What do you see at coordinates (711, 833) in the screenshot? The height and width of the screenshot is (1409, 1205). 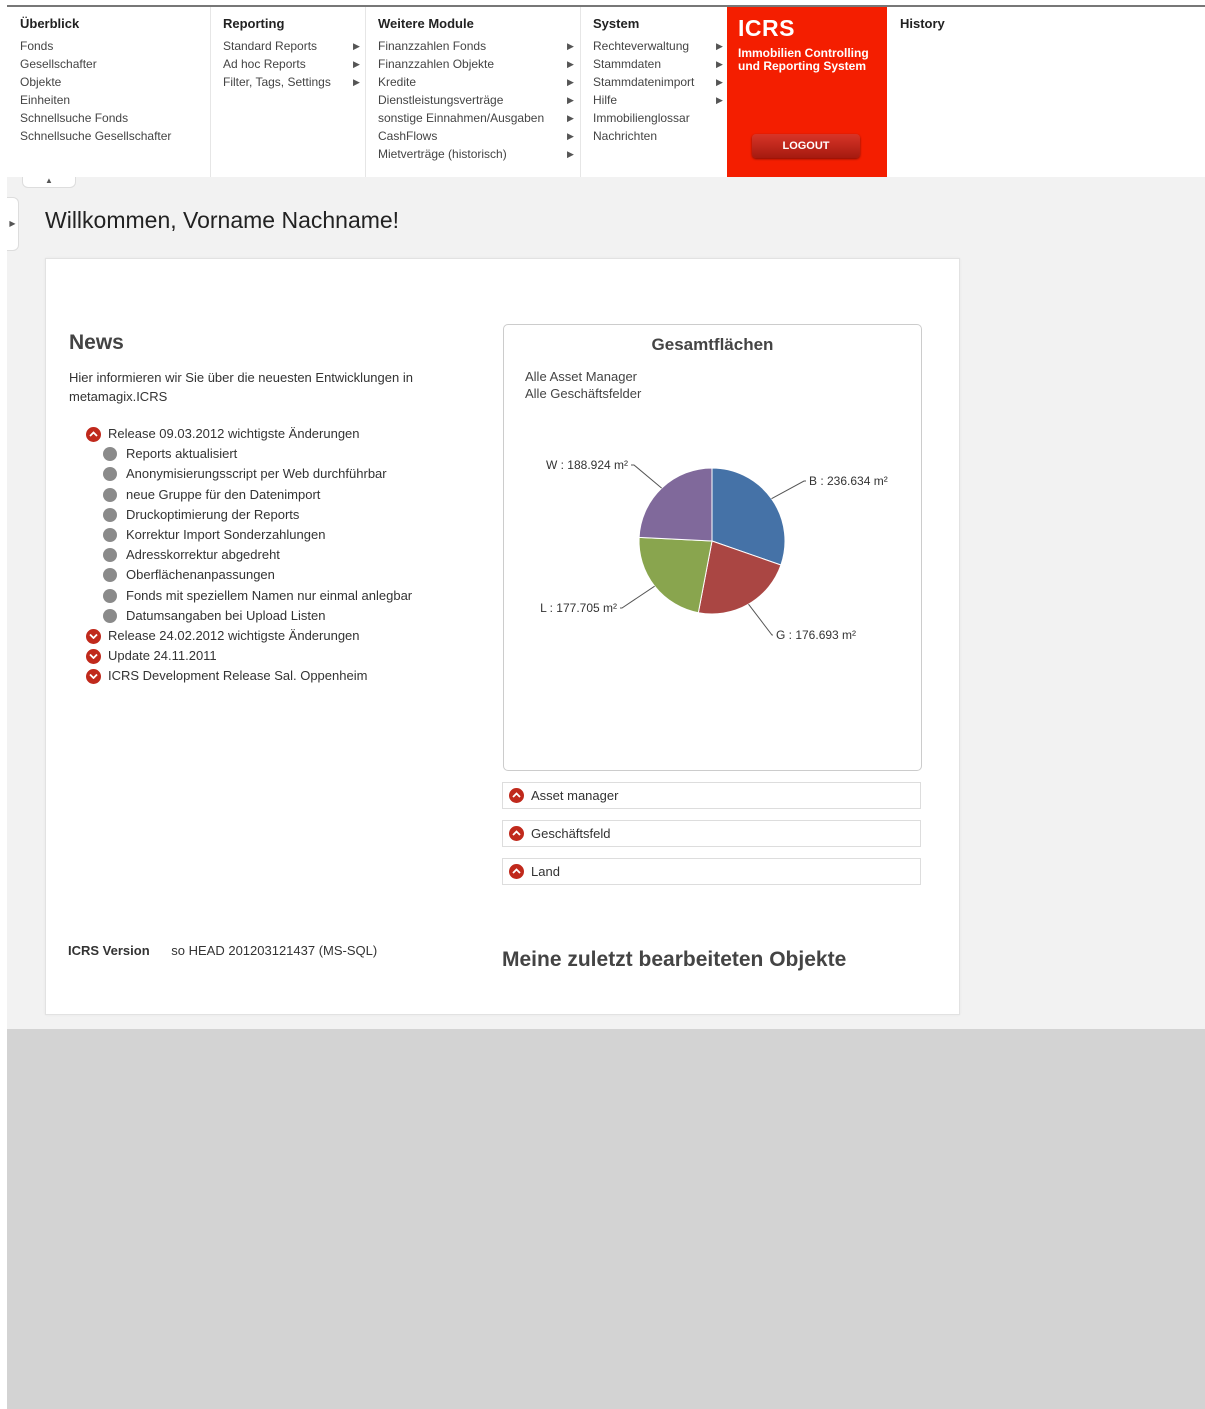 I see `filter-business-field: Geschäftsfeld` at bounding box center [711, 833].